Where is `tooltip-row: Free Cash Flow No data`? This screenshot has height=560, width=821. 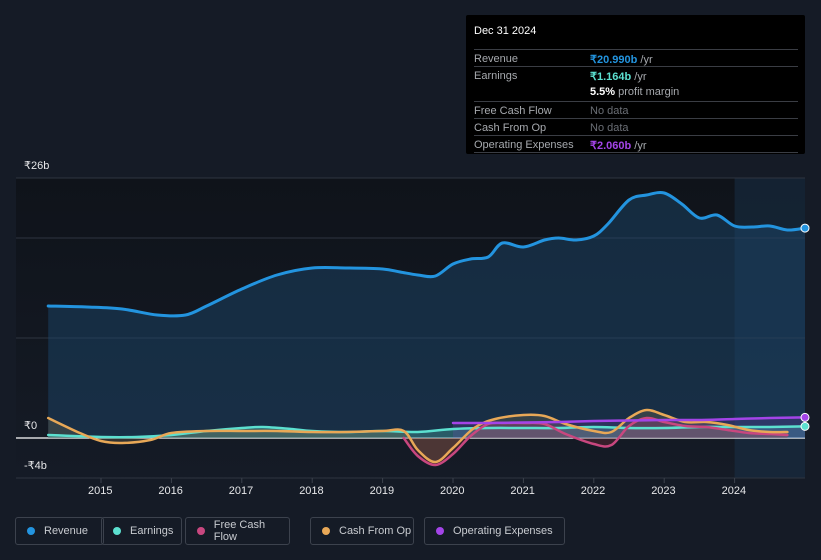
tooltip-row: Free Cash Flow No data is located at coordinates (636, 110).